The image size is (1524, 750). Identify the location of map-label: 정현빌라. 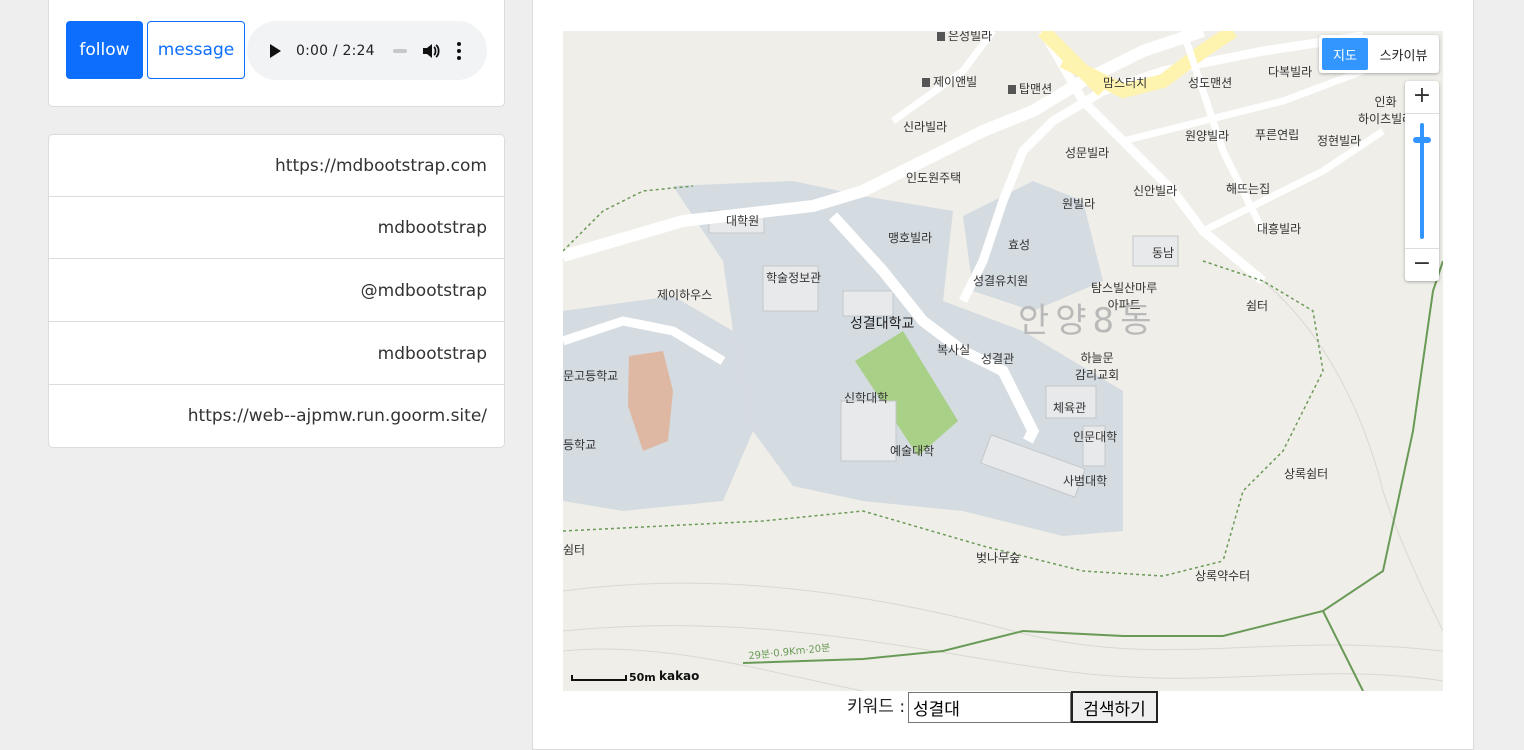
(1339, 141).